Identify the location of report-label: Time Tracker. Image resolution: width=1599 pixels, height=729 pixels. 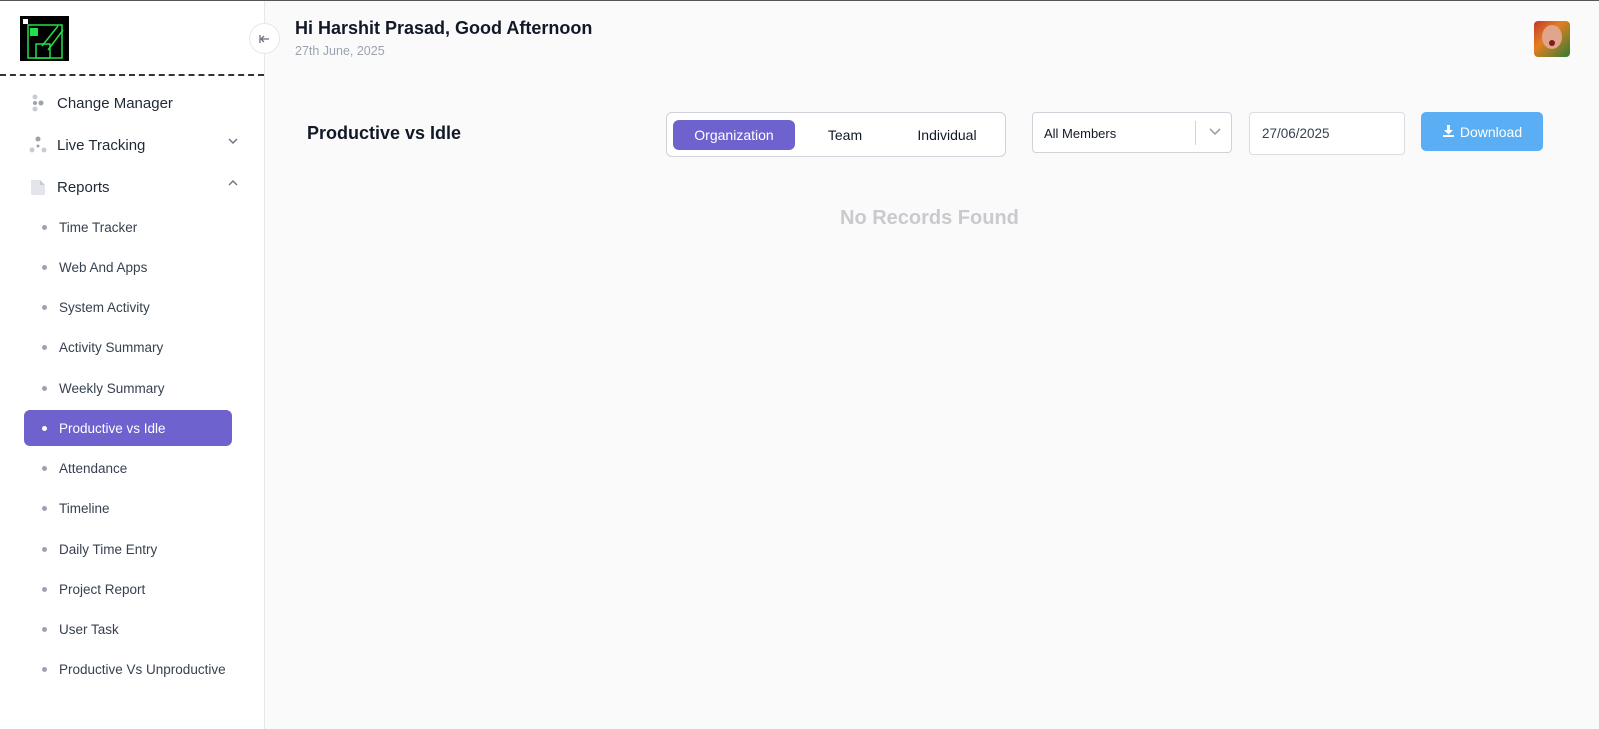
(98, 227).